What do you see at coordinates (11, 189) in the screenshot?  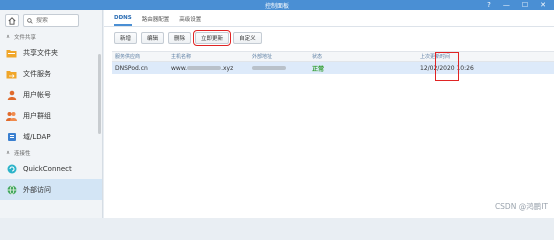 I see `external-access-icon` at bounding box center [11, 189].